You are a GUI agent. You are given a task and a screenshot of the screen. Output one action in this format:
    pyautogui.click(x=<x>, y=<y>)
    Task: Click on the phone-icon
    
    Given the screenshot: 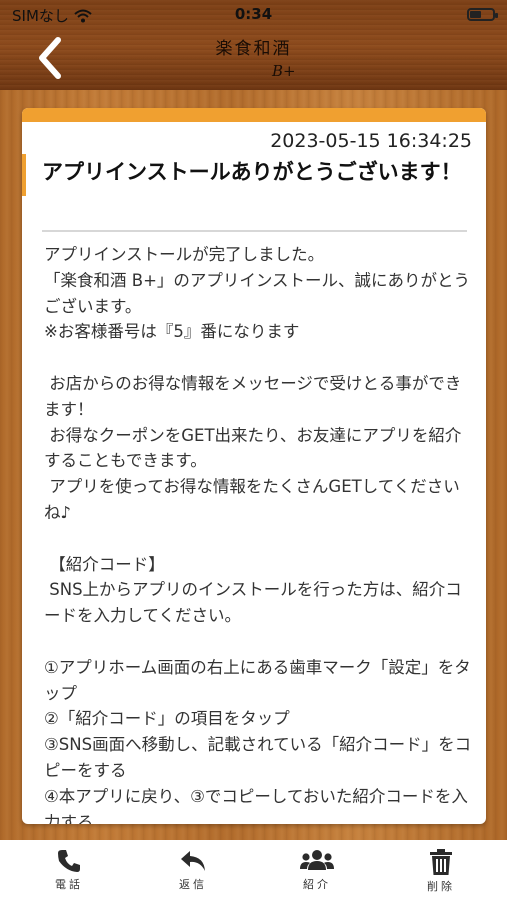 What is the action you would take?
    pyautogui.click(x=69, y=861)
    